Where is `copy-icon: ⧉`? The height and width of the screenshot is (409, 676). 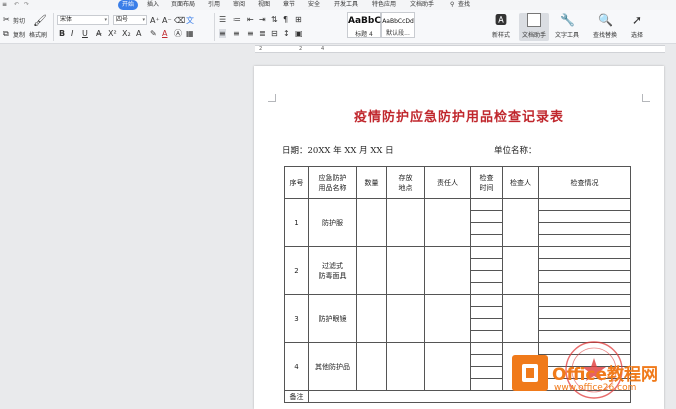 copy-icon: ⧉ is located at coordinates (6, 34).